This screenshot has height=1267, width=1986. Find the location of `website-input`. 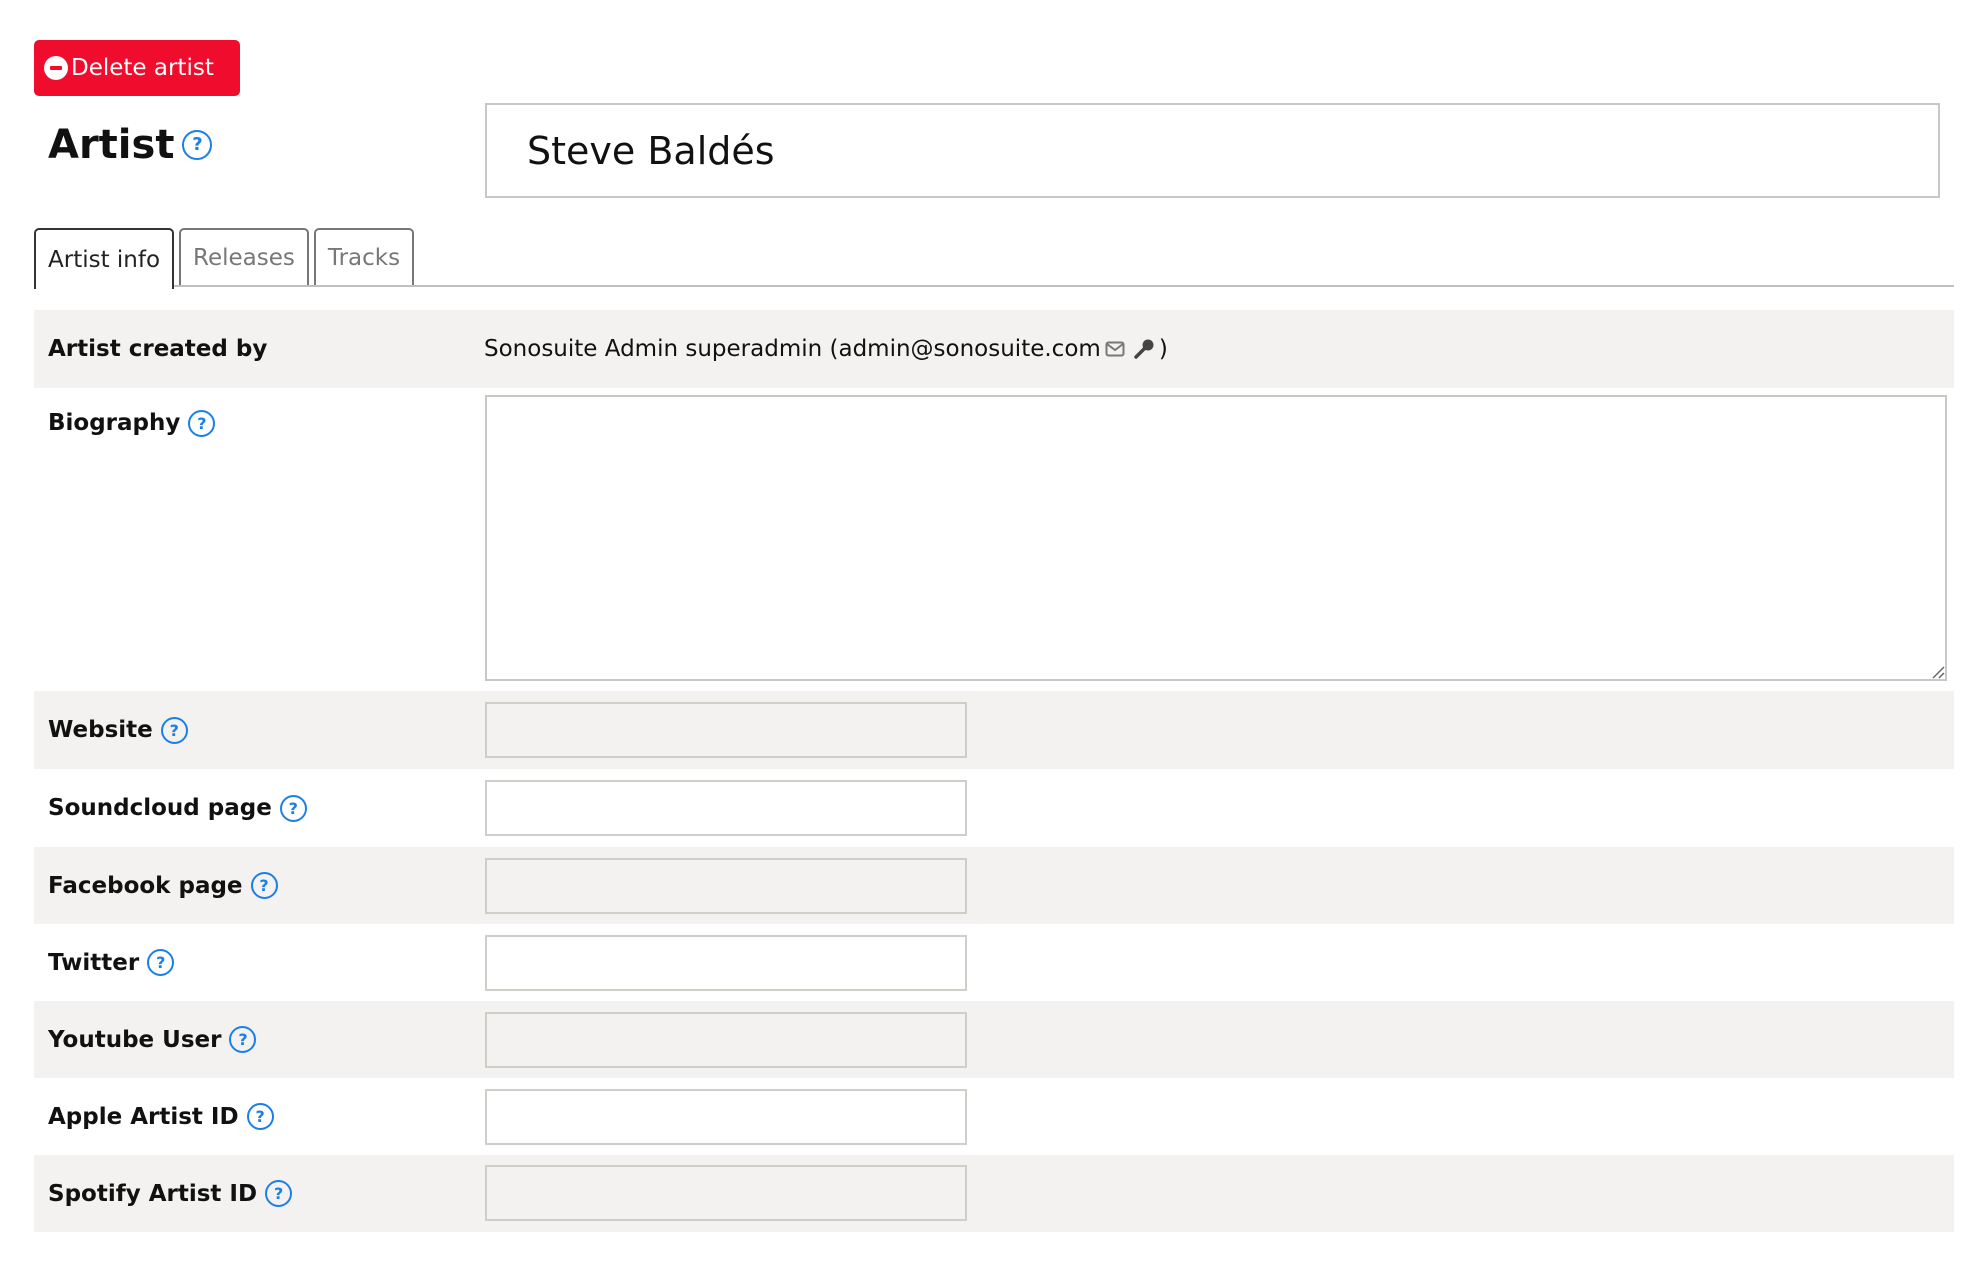

website-input is located at coordinates (726, 730).